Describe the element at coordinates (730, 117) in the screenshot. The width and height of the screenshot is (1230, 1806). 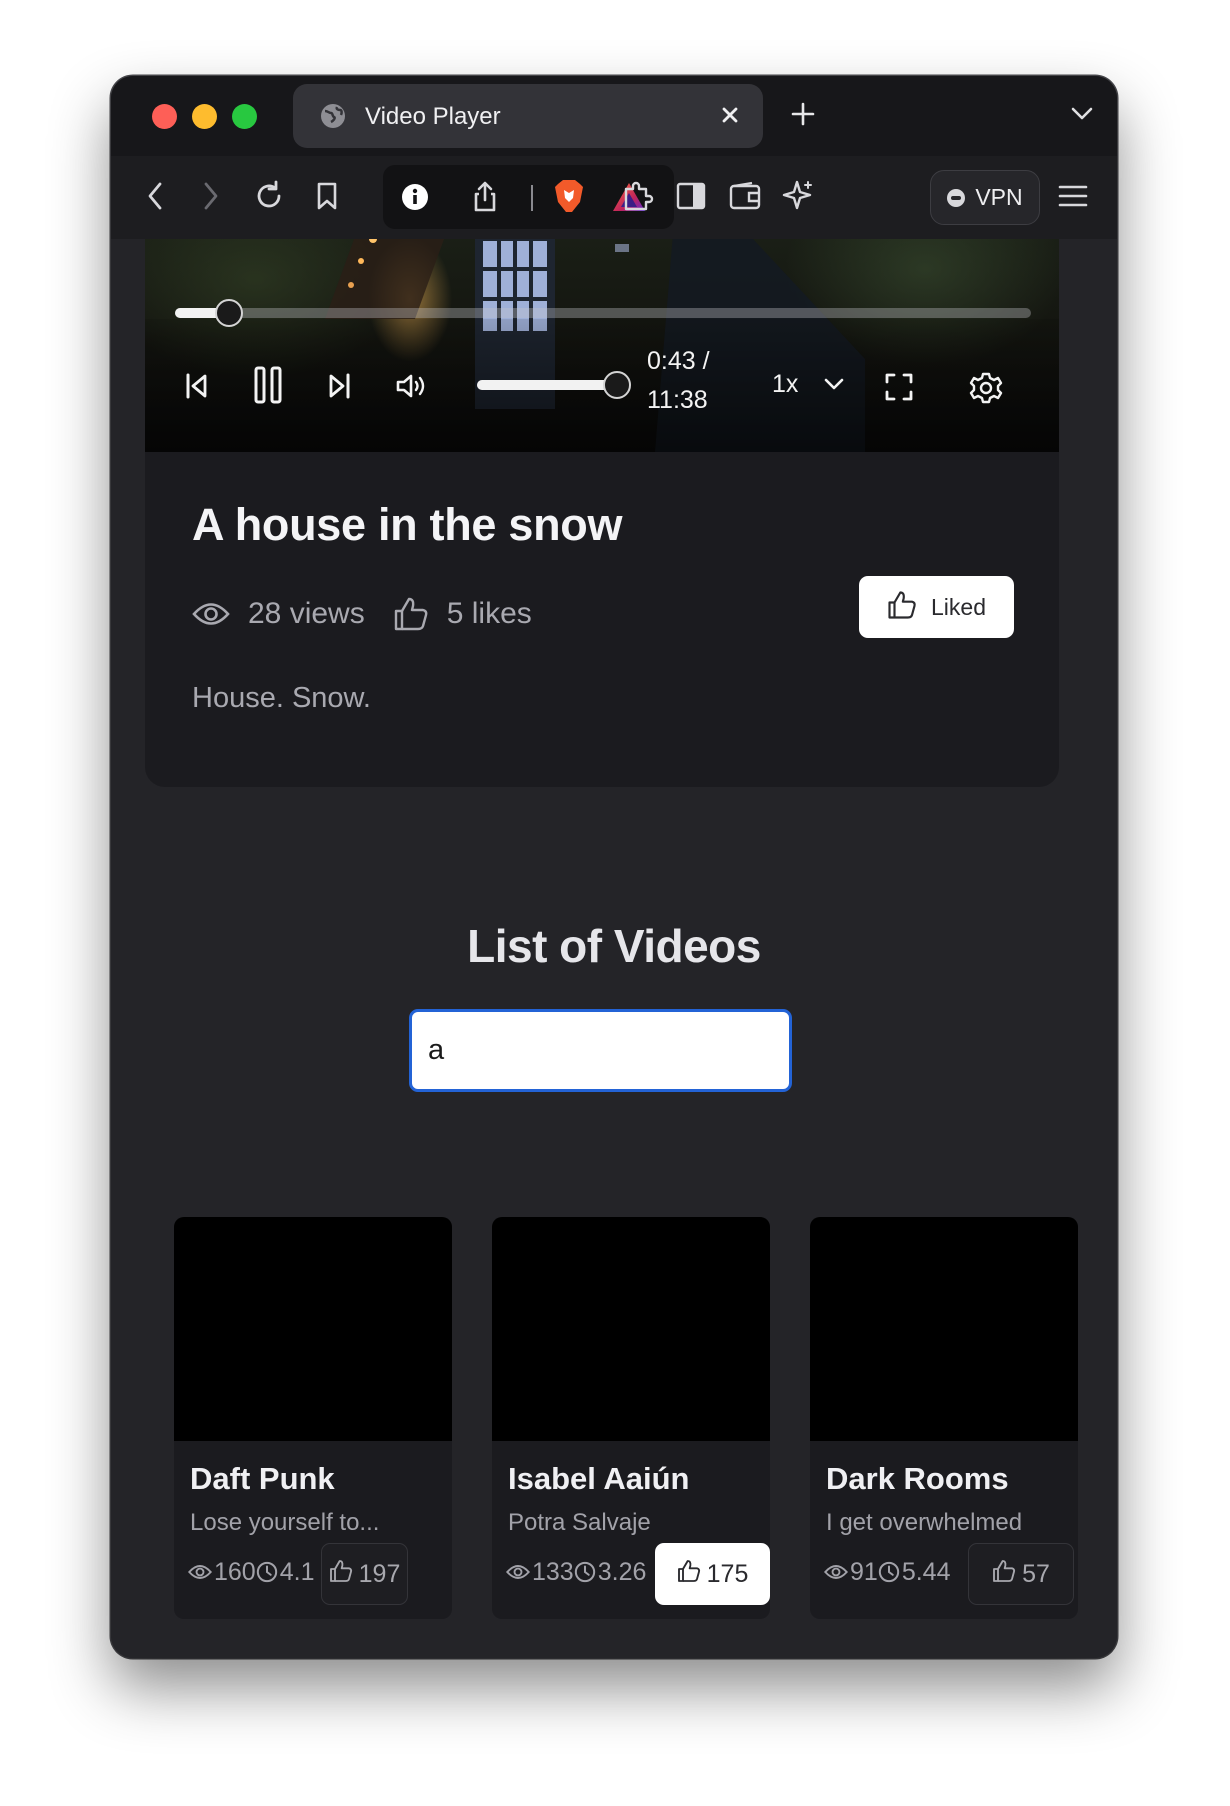
I see `close-tab-icon` at that location.